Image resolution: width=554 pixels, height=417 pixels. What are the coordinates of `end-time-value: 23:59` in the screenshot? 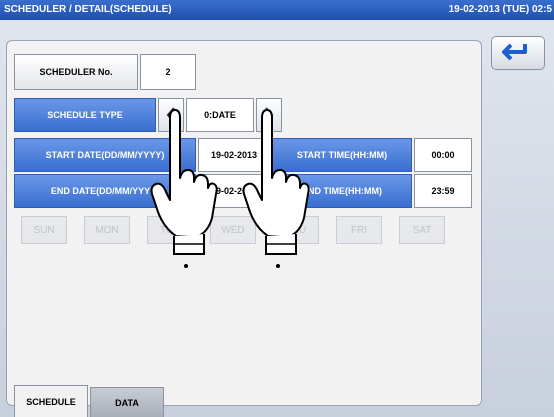 It's located at (443, 191).